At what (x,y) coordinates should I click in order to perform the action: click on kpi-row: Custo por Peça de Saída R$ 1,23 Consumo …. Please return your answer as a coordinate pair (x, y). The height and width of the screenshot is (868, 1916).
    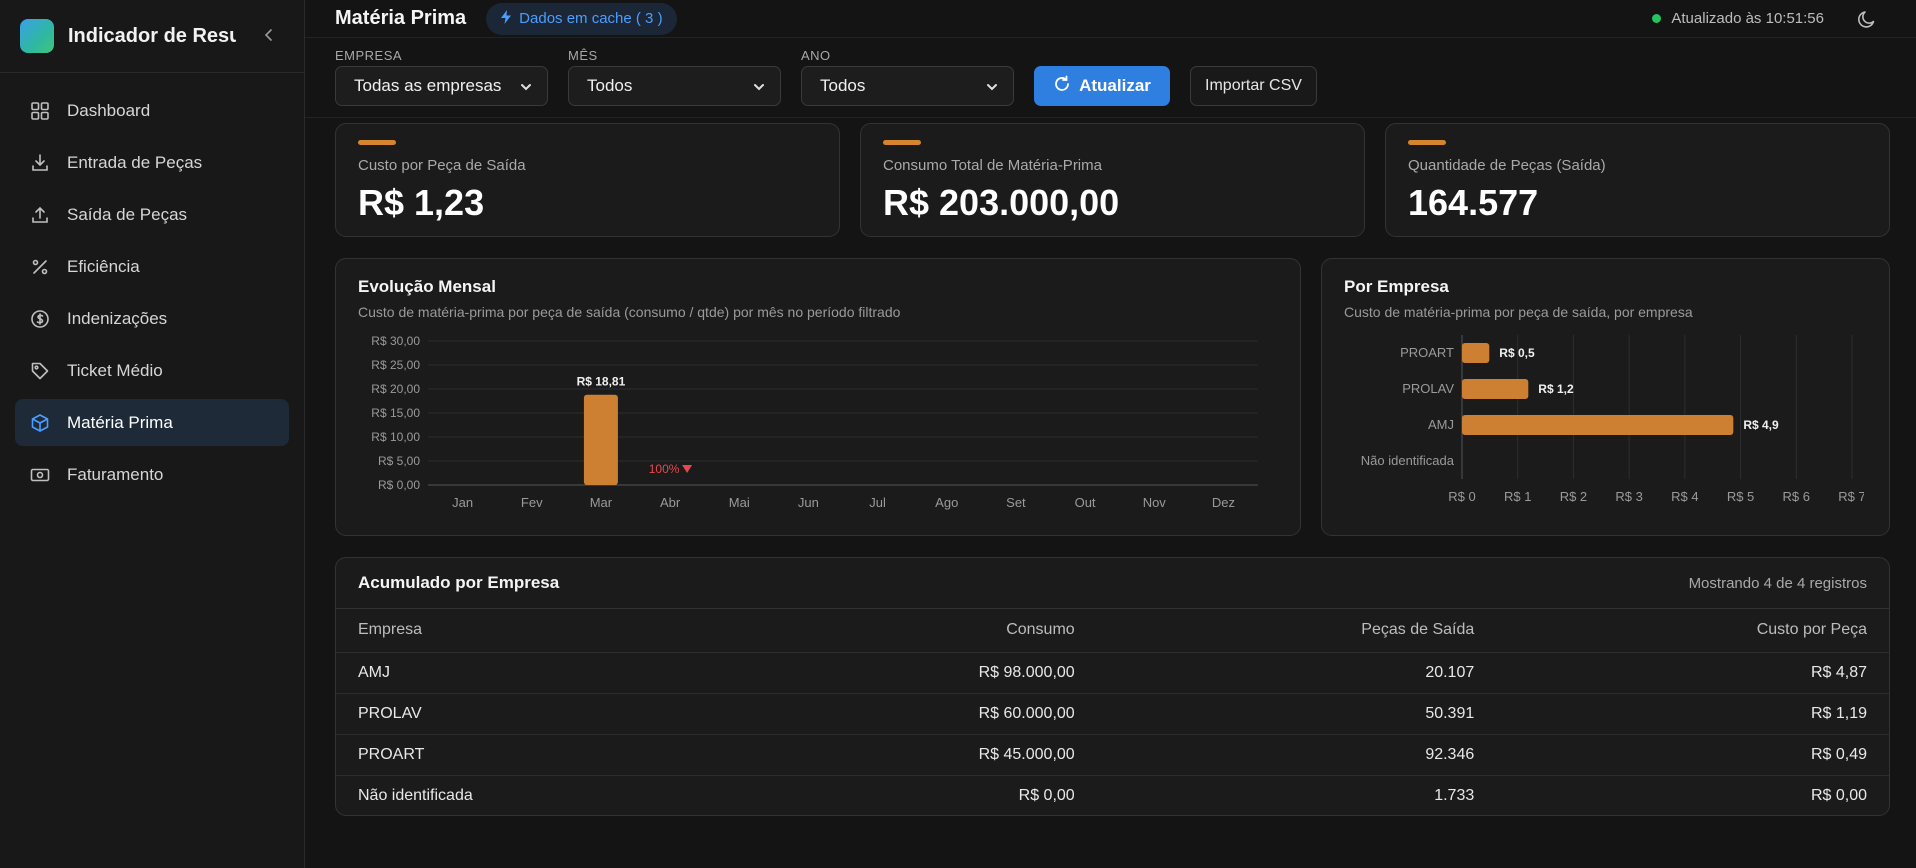
    Looking at the image, I should click on (1112, 180).